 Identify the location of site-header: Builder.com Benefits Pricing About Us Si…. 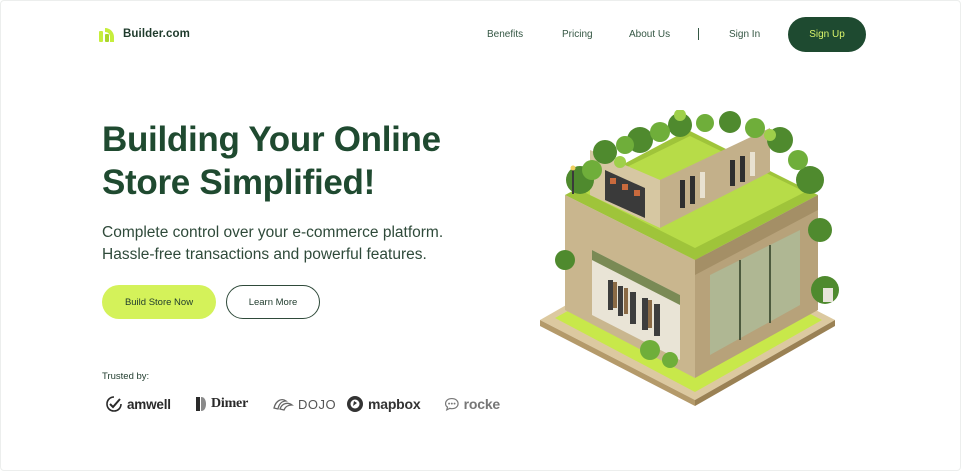
(480, 35).